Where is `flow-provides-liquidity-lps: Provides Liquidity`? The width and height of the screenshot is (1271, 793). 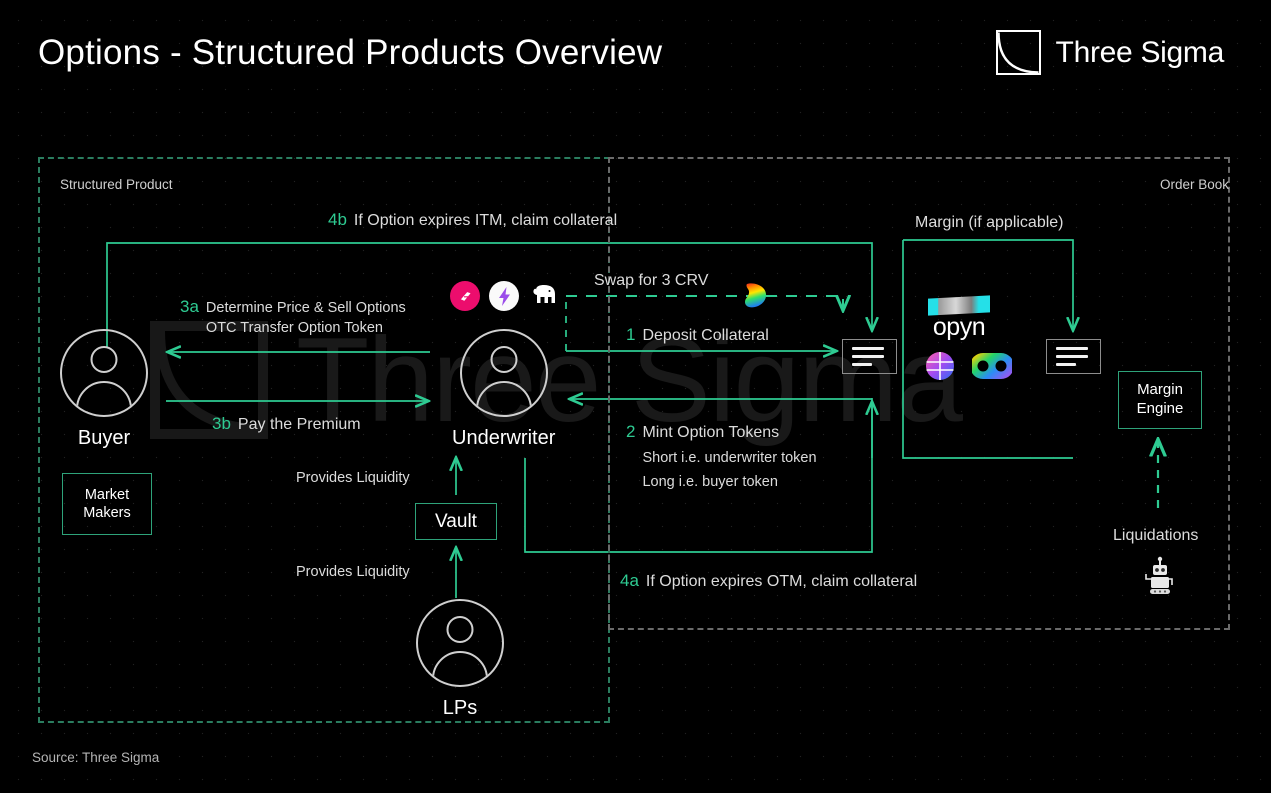
flow-provides-liquidity-lps: Provides Liquidity is located at coordinates (353, 572).